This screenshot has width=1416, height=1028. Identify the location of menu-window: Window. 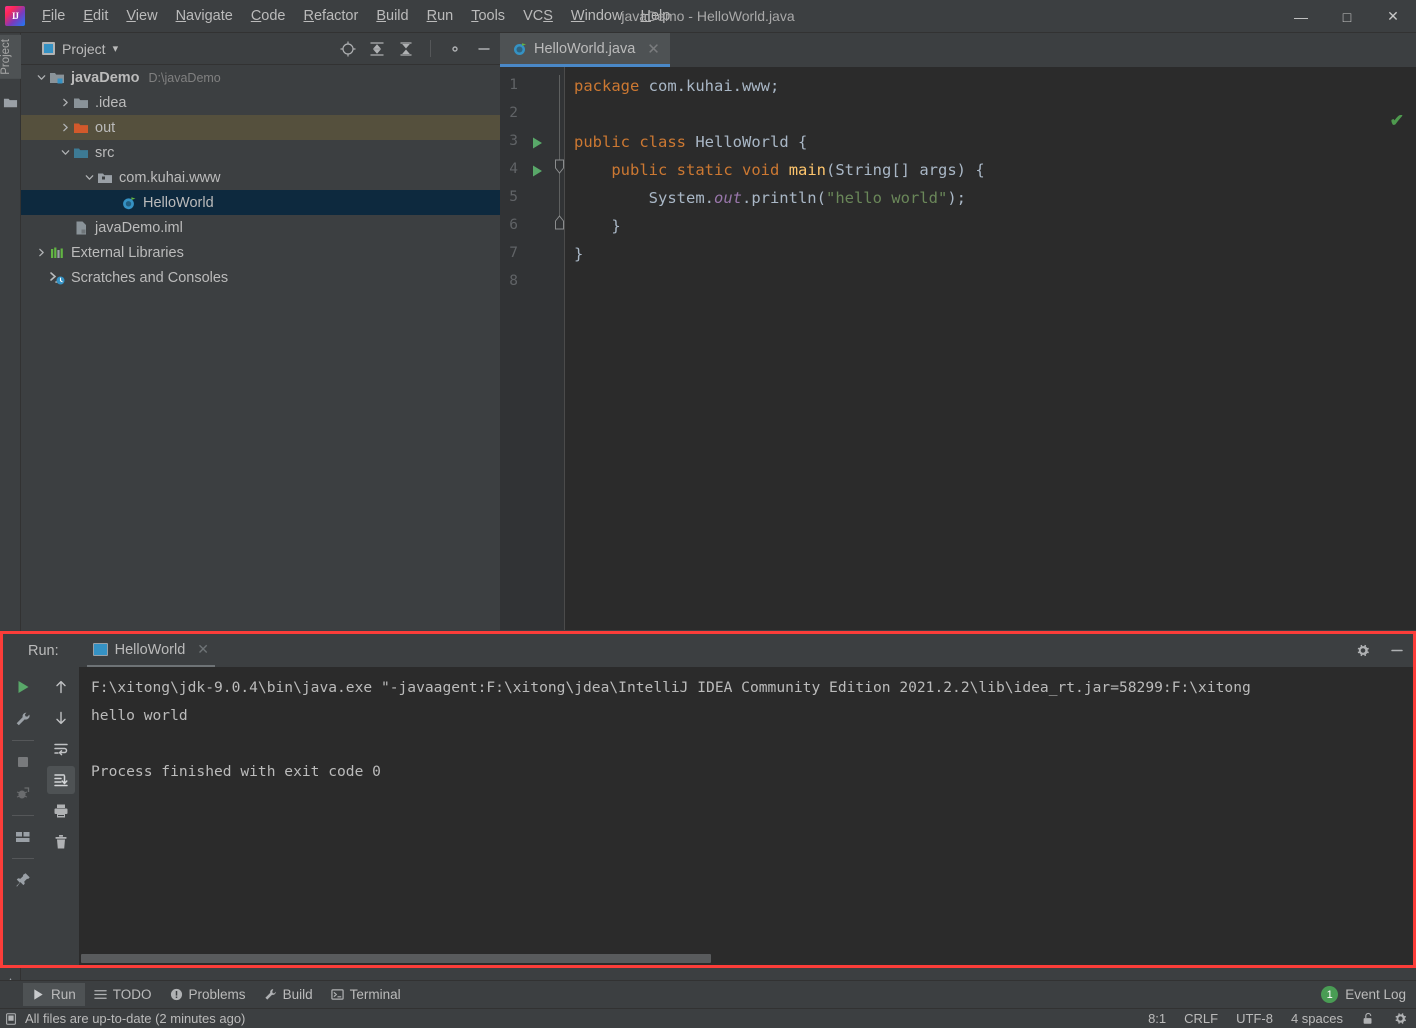
(597, 16).